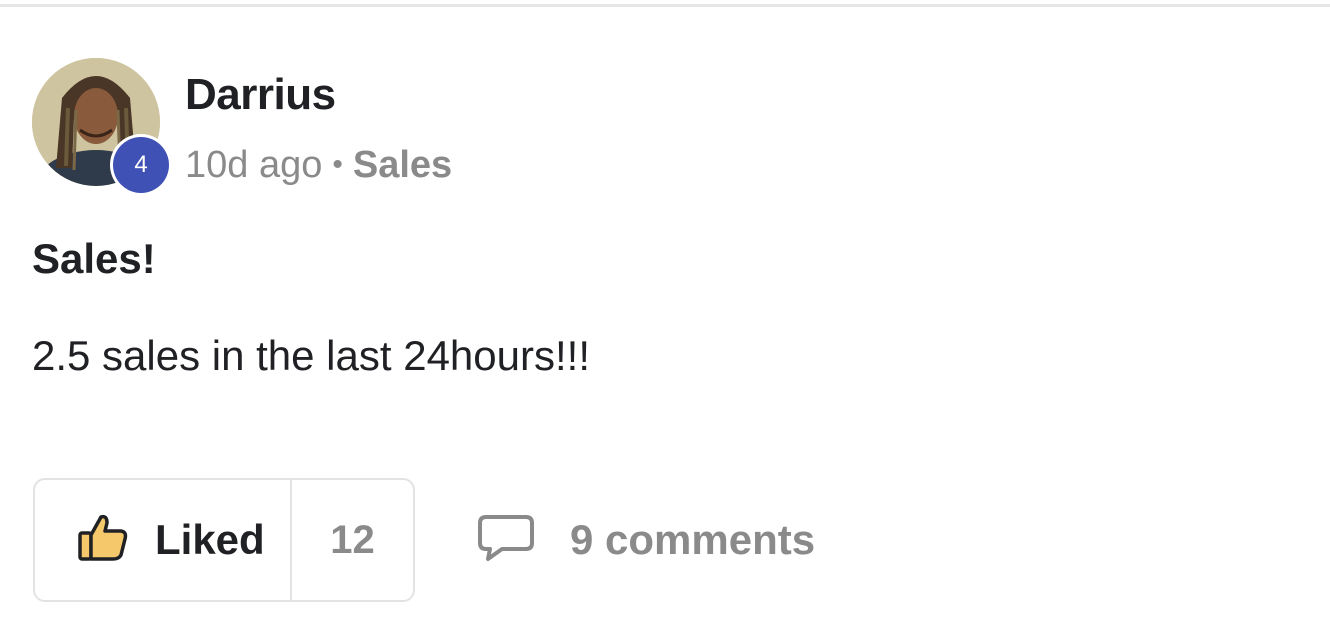  What do you see at coordinates (94, 259) in the screenshot?
I see `post-title: Sales!` at bounding box center [94, 259].